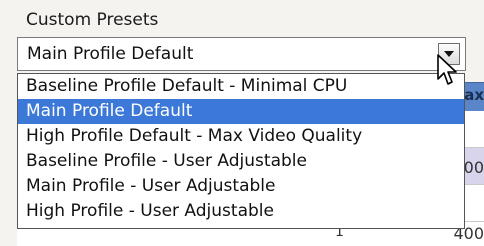 This screenshot has width=484, height=246. Describe the element at coordinates (241, 161) in the screenshot. I see `option-baseline-user: Baseline Profile - User Adjustable` at that location.